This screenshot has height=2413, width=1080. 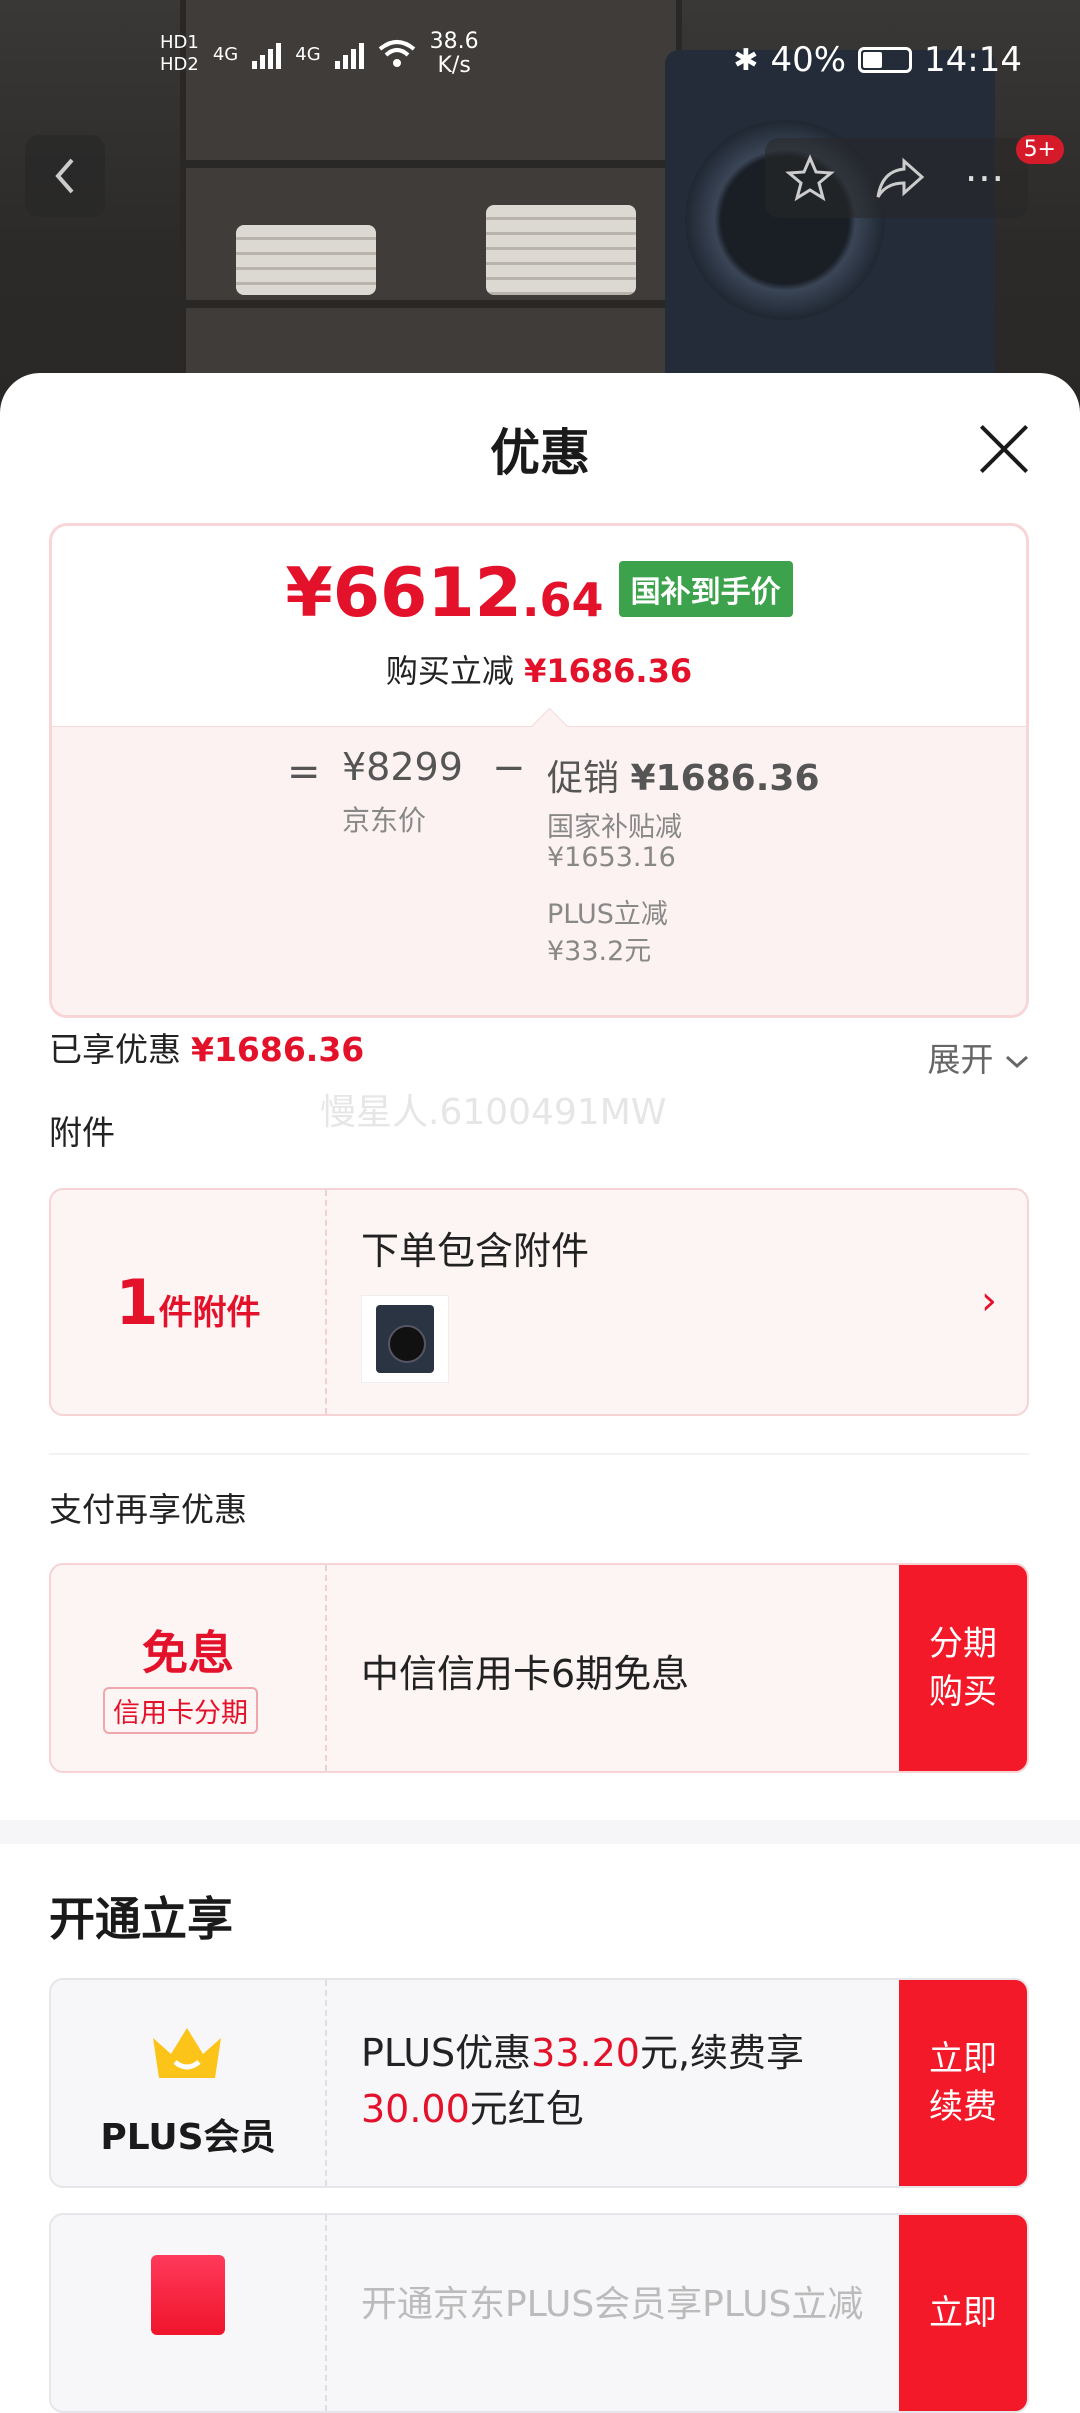 What do you see at coordinates (402, 767) in the screenshot?
I see `jd-price: ¥8299` at bounding box center [402, 767].